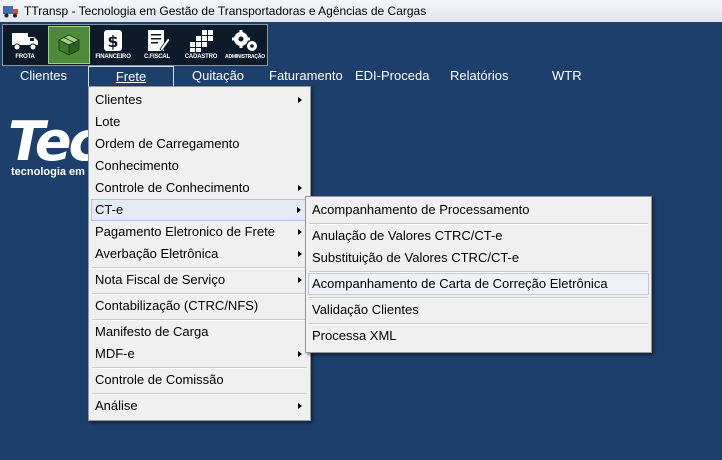 Image resolution: width=722 pixels, height=460 pixels. I want to click on submenu-item-acompanhamento-processamento: Acompanhamento de Processamento, so click(478, 210).